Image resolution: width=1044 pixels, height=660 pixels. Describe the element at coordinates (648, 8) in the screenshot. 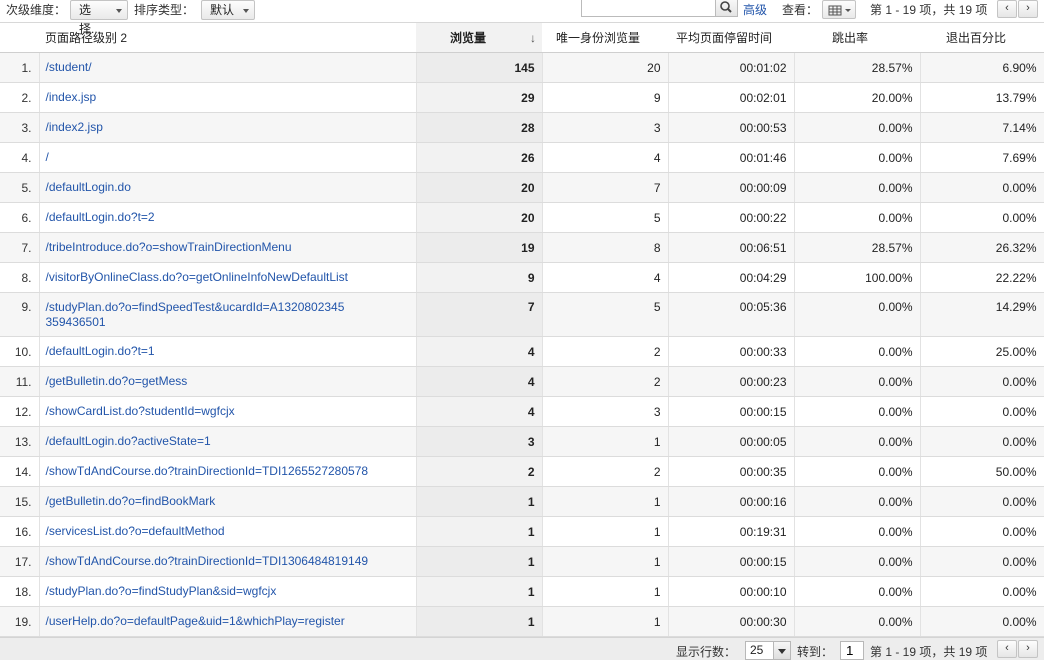

I see `search-input` at that location.